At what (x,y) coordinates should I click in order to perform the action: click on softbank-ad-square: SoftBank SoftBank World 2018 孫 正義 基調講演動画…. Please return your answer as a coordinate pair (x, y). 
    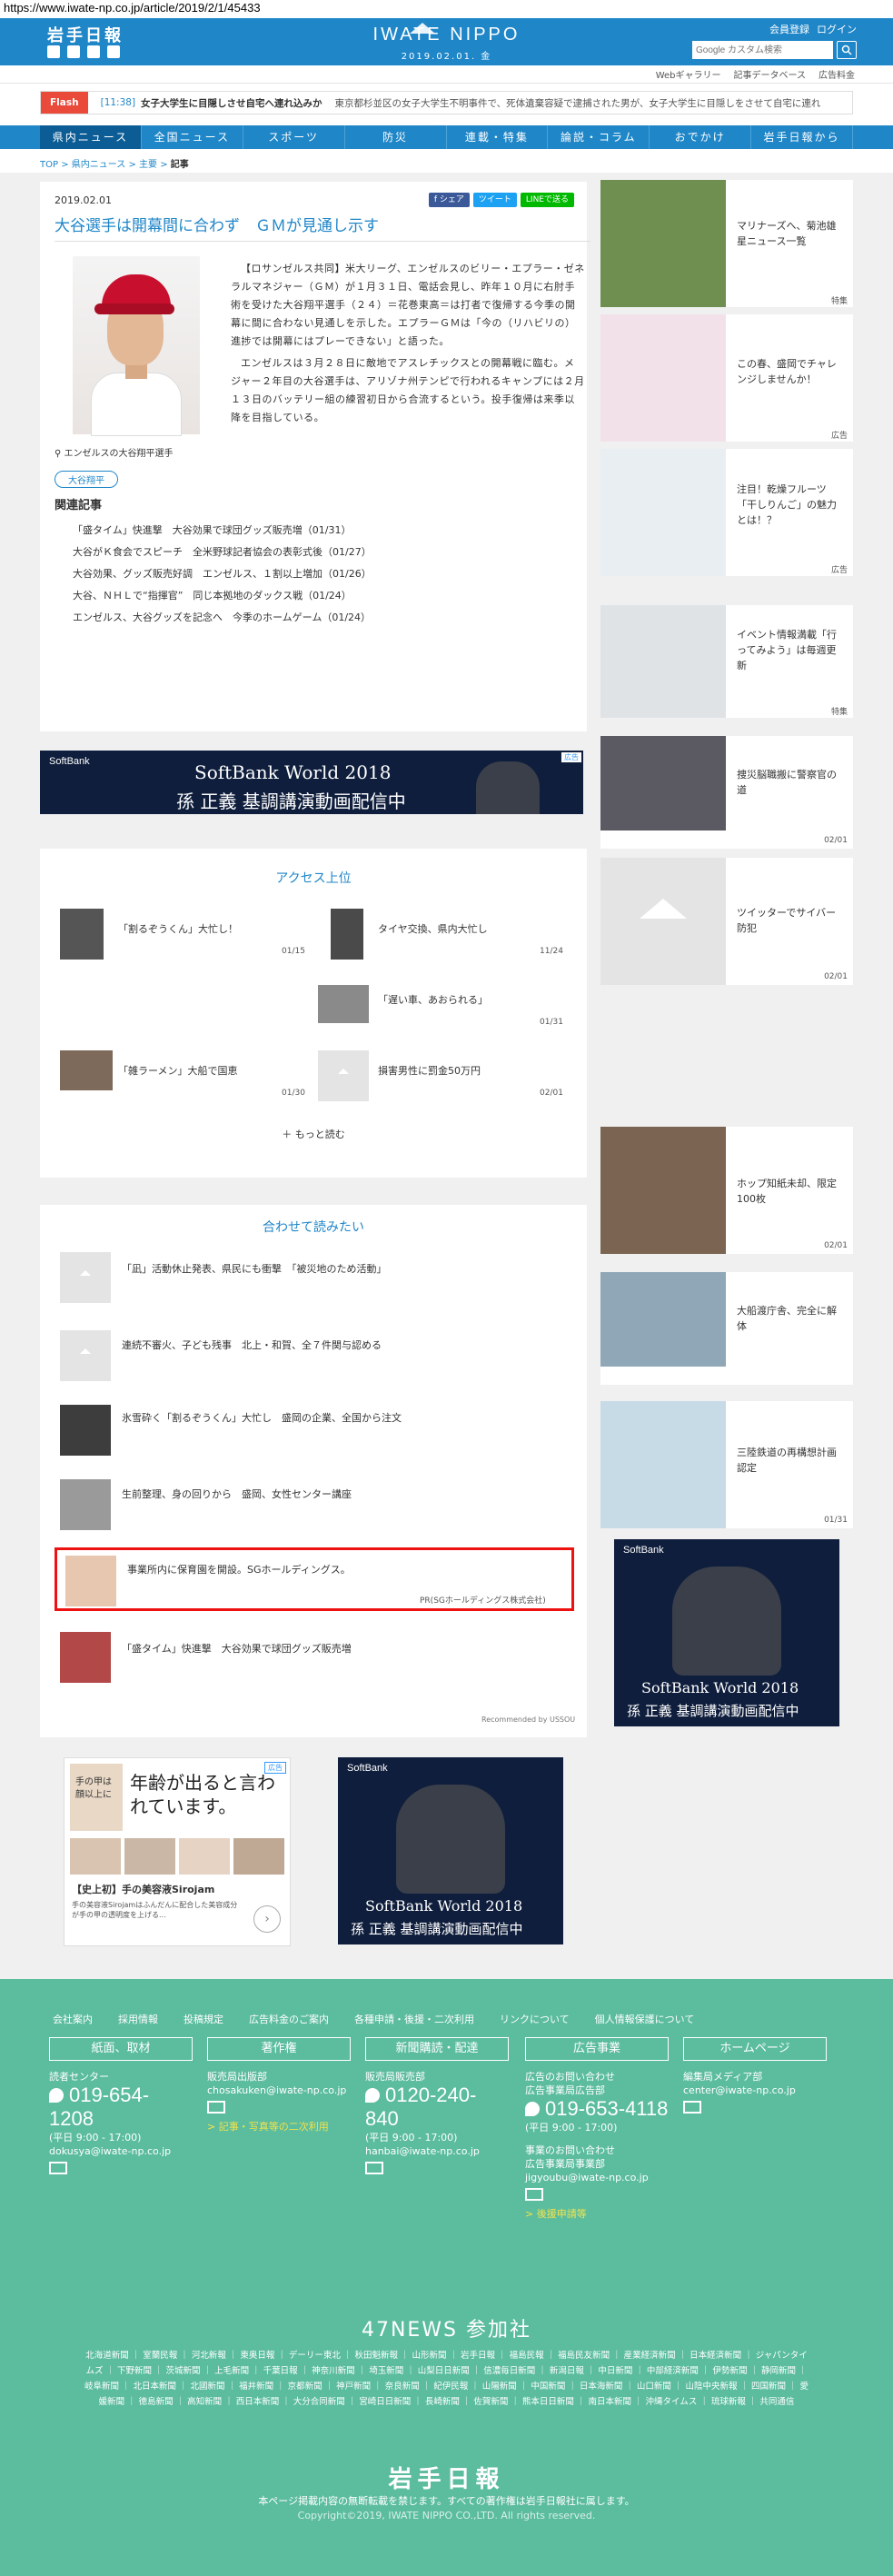
    Looking at the image, I should click on (450, 1851).